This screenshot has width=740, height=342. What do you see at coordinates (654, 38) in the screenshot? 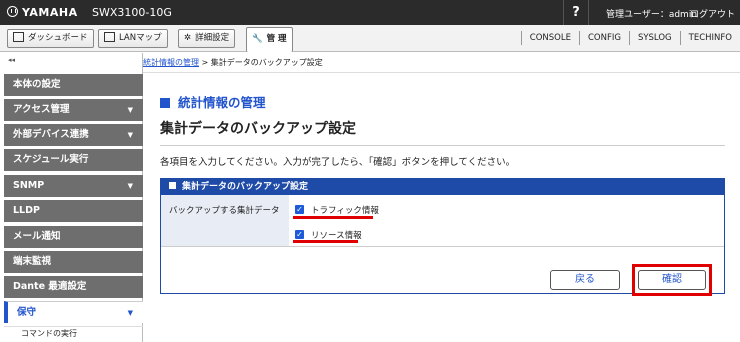
I see `syslog-link: SYSLOG` at bounding box center [654, 38].